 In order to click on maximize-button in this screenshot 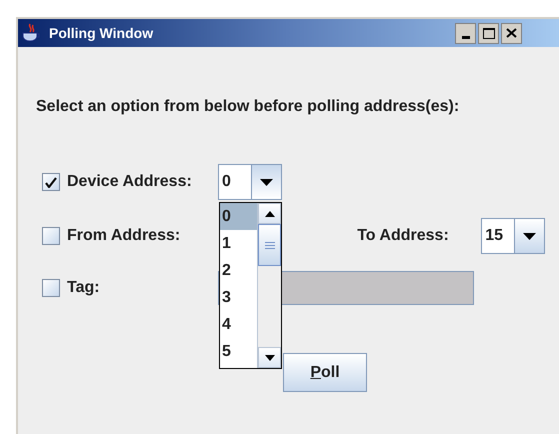, I will do `click(489, 33)`.